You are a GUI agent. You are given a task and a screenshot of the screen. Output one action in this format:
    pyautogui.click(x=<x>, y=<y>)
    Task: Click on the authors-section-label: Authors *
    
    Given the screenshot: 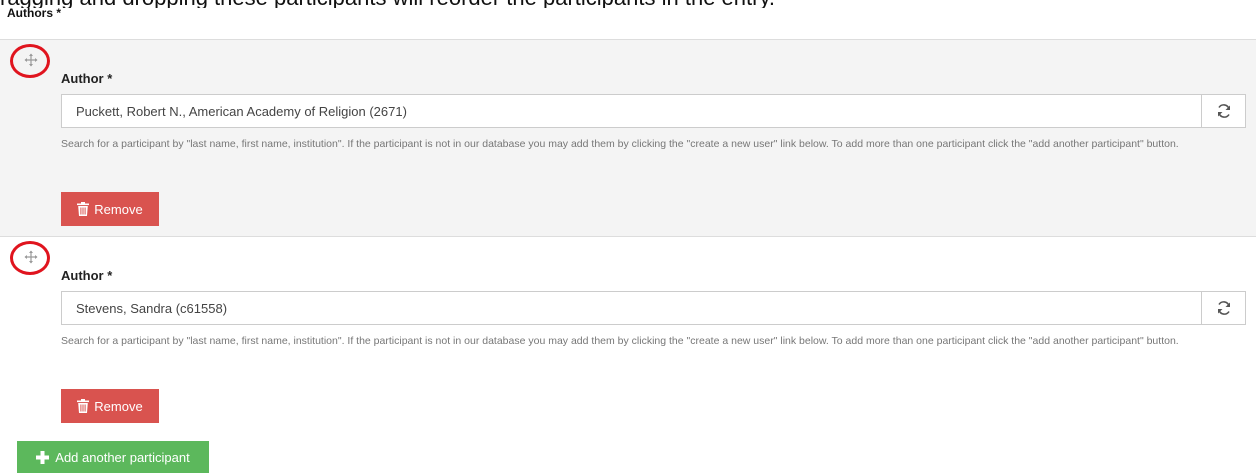 What is the action you would take?
    pyautogui.click(x=34, y=13)
    